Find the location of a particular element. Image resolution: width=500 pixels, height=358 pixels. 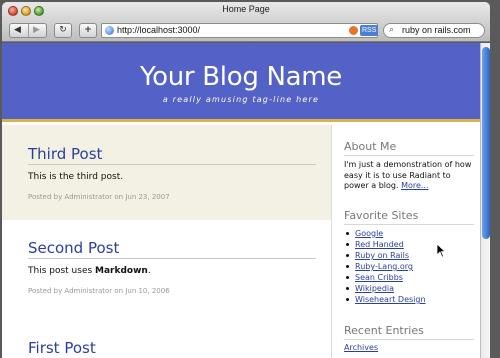

post-body-text: This post uses is located at coordinates (62, 271).